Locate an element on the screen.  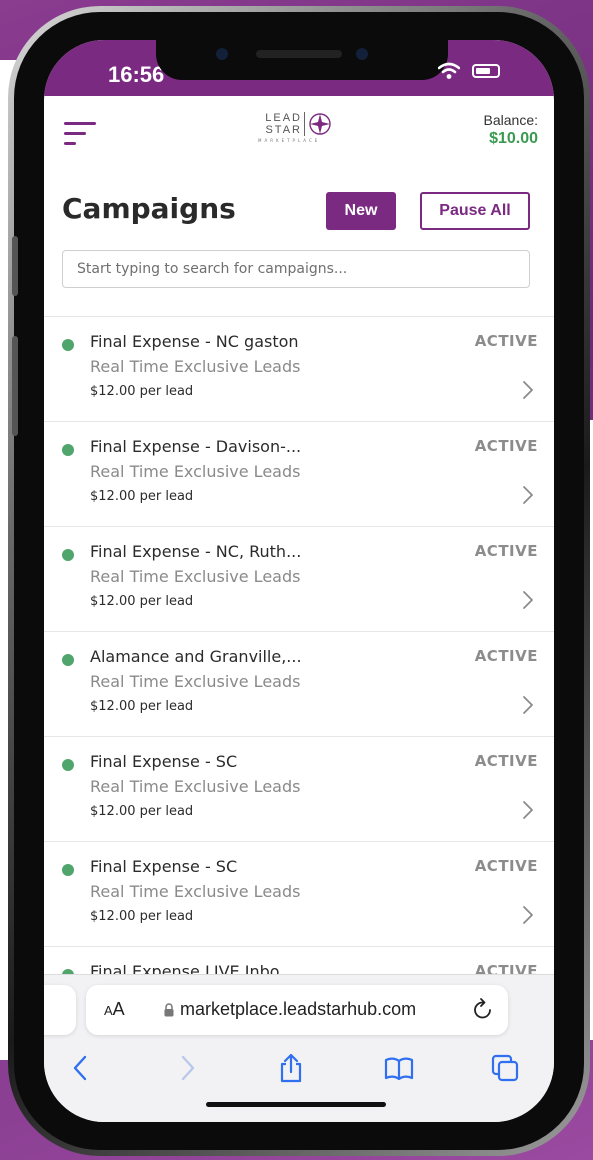
wifi-icon is located at coordinates (449, 73).